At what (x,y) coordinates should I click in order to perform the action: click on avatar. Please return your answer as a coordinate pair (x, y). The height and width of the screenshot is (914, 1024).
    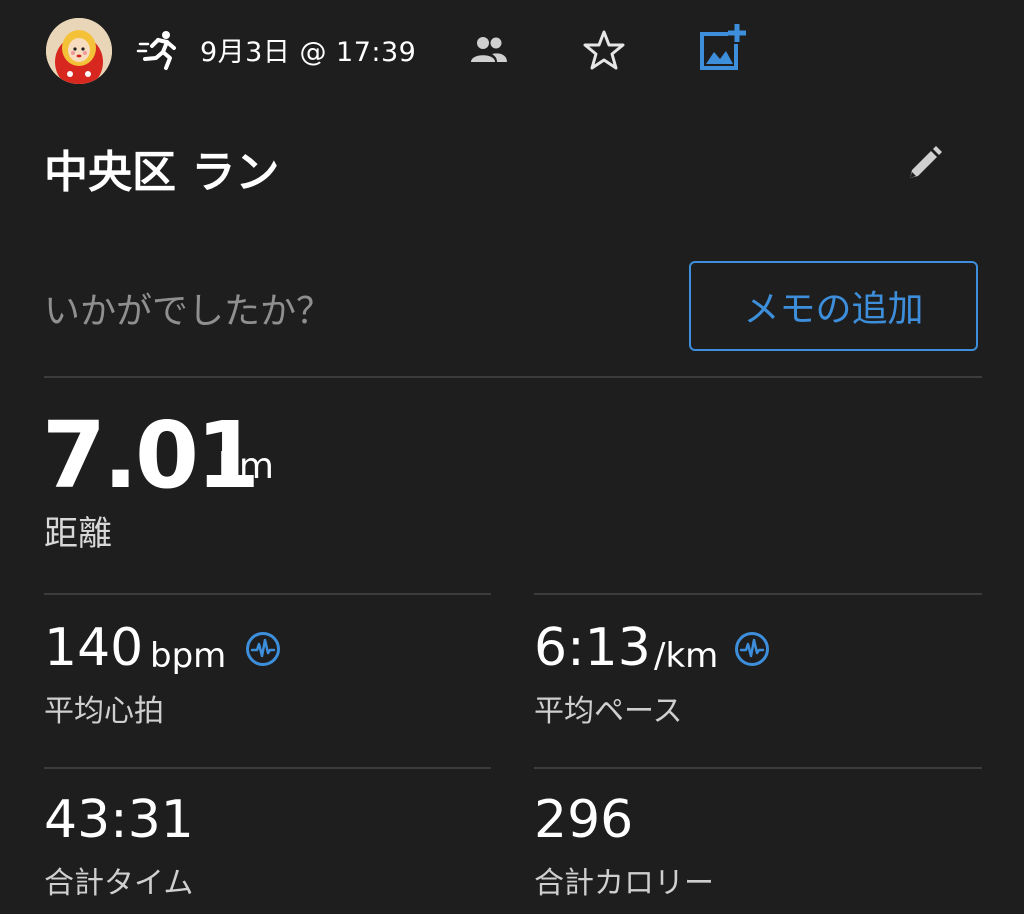
    Looking at the image, I should click on (79, 51).